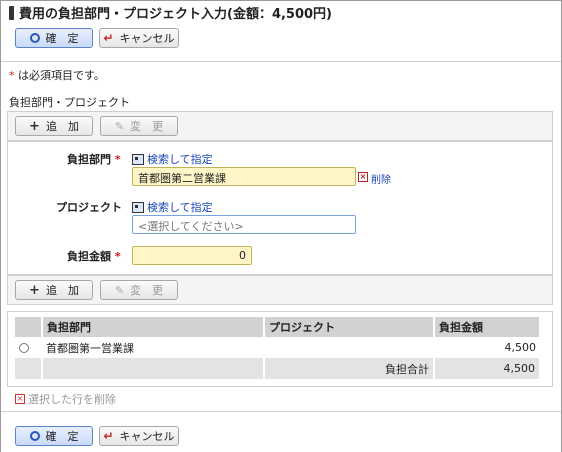  I want to click on cancel-button-top: ↵ キャンセル, so click(139, 38).